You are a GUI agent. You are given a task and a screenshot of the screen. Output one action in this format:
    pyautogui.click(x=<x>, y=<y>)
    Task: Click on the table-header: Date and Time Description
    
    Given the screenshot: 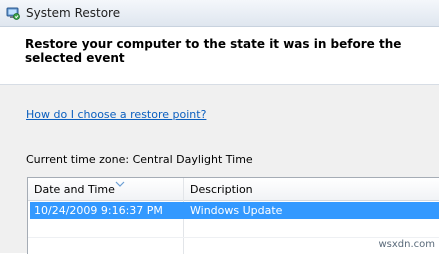 What is the action you would take?
    pyautogui.click(x=233, y=189)
    